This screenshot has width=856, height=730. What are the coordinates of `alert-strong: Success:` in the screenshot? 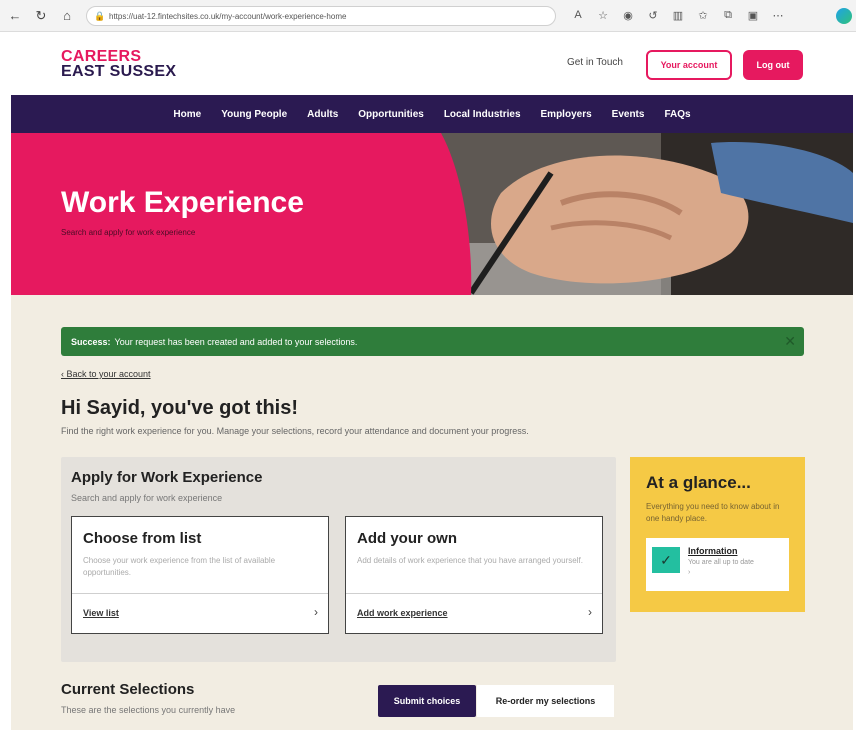 It's located at (91, 341).